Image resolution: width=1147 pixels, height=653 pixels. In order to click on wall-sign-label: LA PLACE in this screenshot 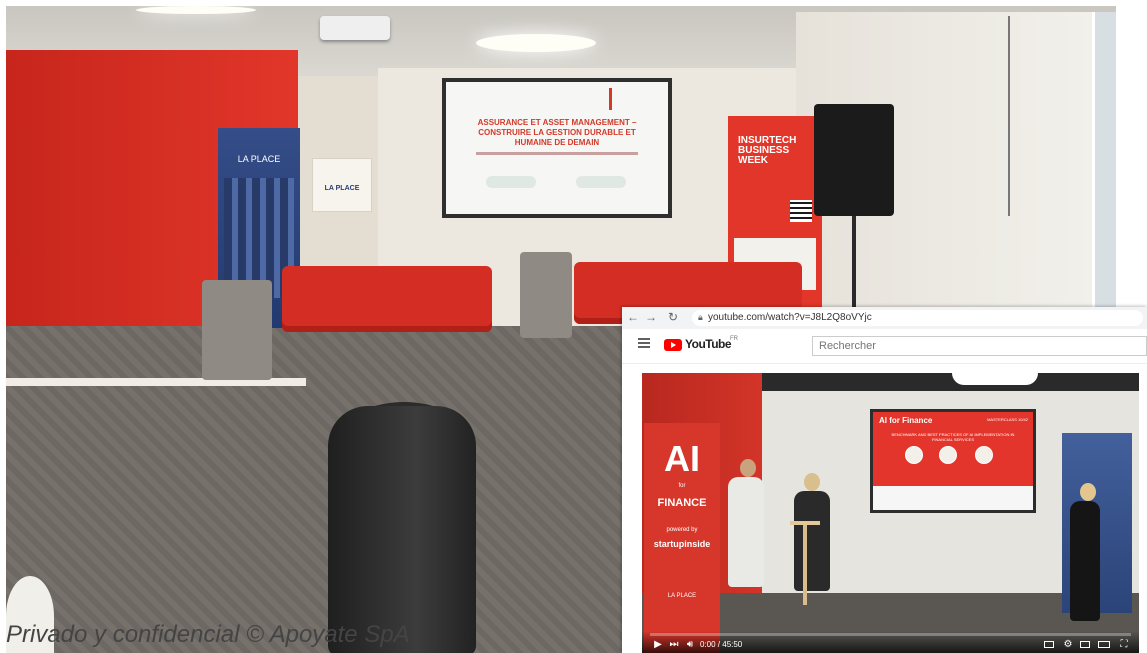, I will do `click(342, 188)`.